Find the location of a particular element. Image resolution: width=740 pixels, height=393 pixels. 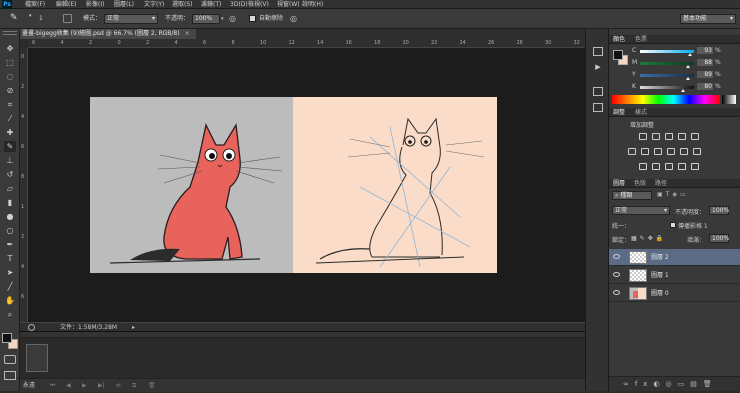

actions-panel-icon: ▶ is located at coordinates (598, 67).